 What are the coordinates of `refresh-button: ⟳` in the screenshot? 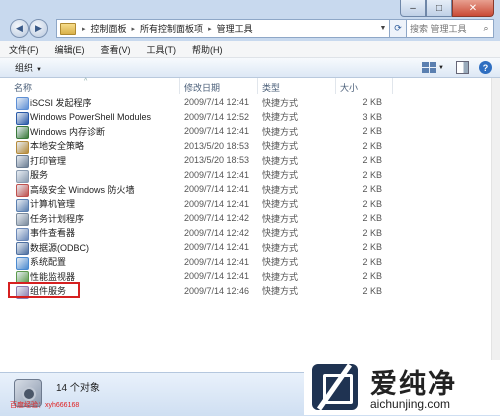 It's located at (398, 28).